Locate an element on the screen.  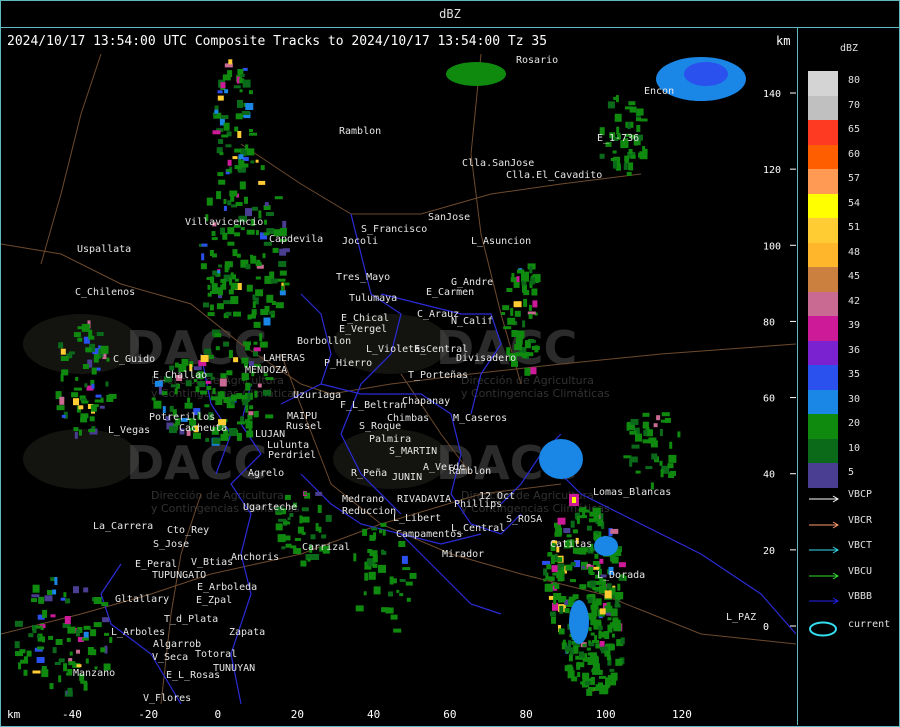
place-label: S_ROSA is located at coordinates (524, 519).